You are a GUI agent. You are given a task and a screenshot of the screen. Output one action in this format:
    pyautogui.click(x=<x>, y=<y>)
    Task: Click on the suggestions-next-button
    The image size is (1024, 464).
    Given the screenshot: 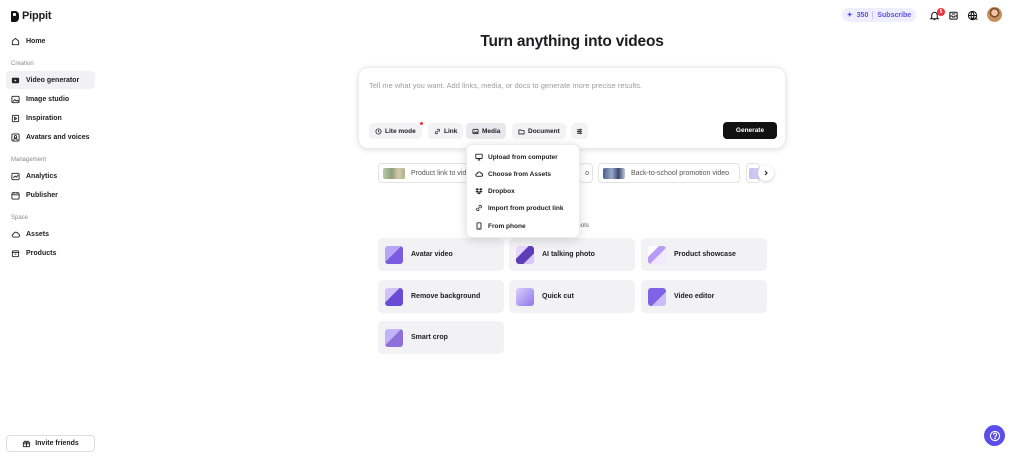 What is the action you would take?
    pyautogui.click(x=766, y=173)
    